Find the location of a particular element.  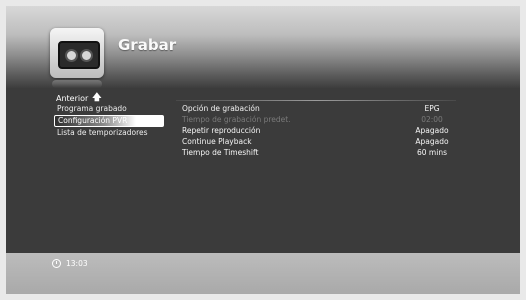

setting-row-tiempo-timeshift: Tiempo de Timeshift 60 mins is located at coordinates (322, 152).